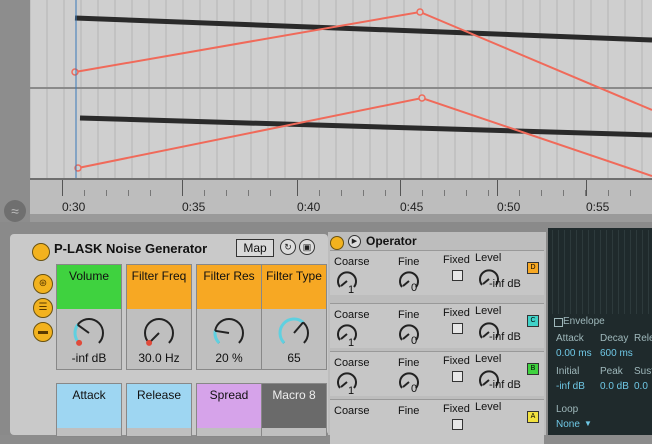 This screenshot has height=444, width=652. What do you see at coordinates (89, 287) in the screenshot?
I see `macro-label: Volume` at bounding box center [89, 287].